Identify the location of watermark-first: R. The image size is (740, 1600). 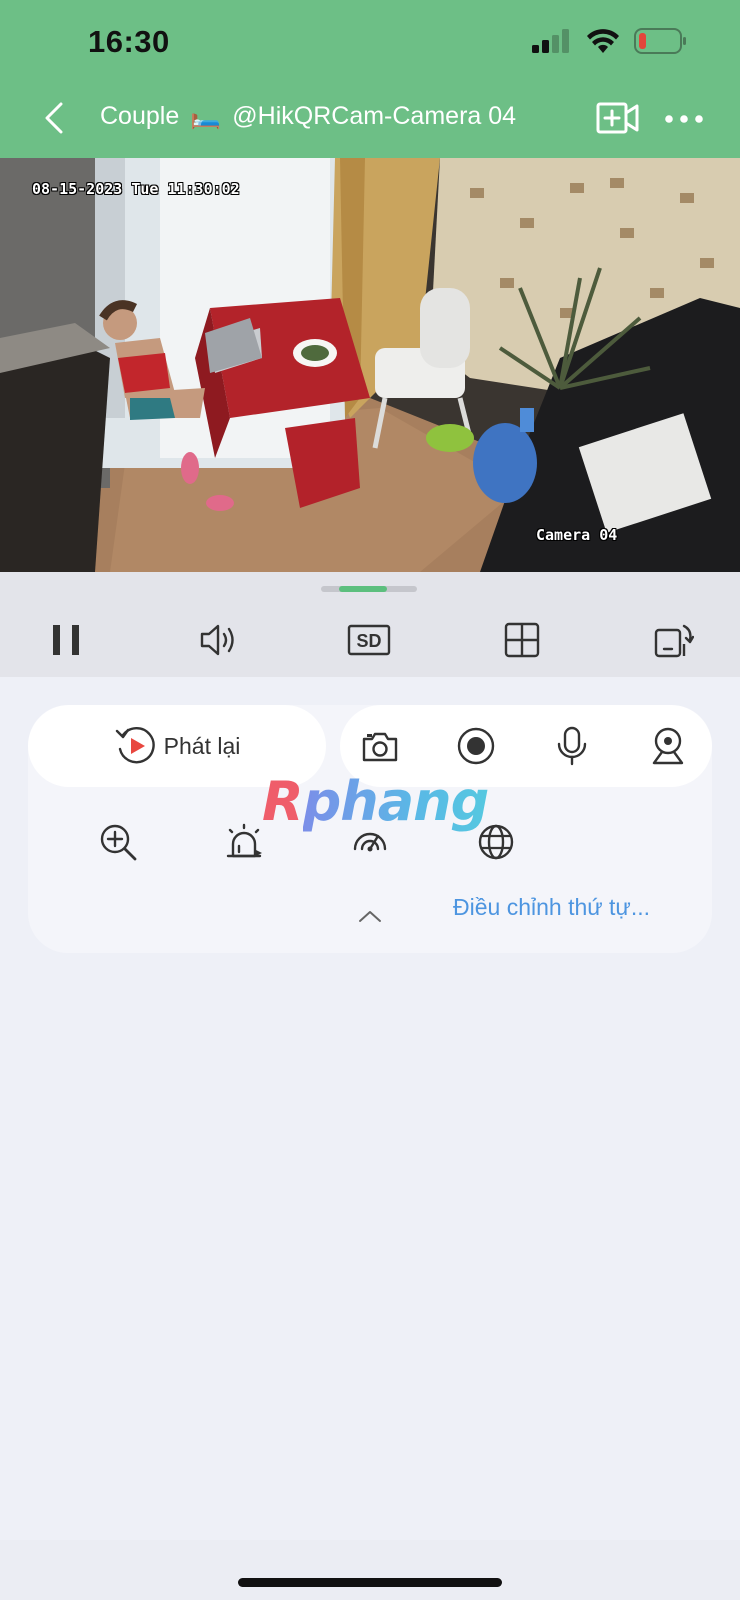
(283, 801).